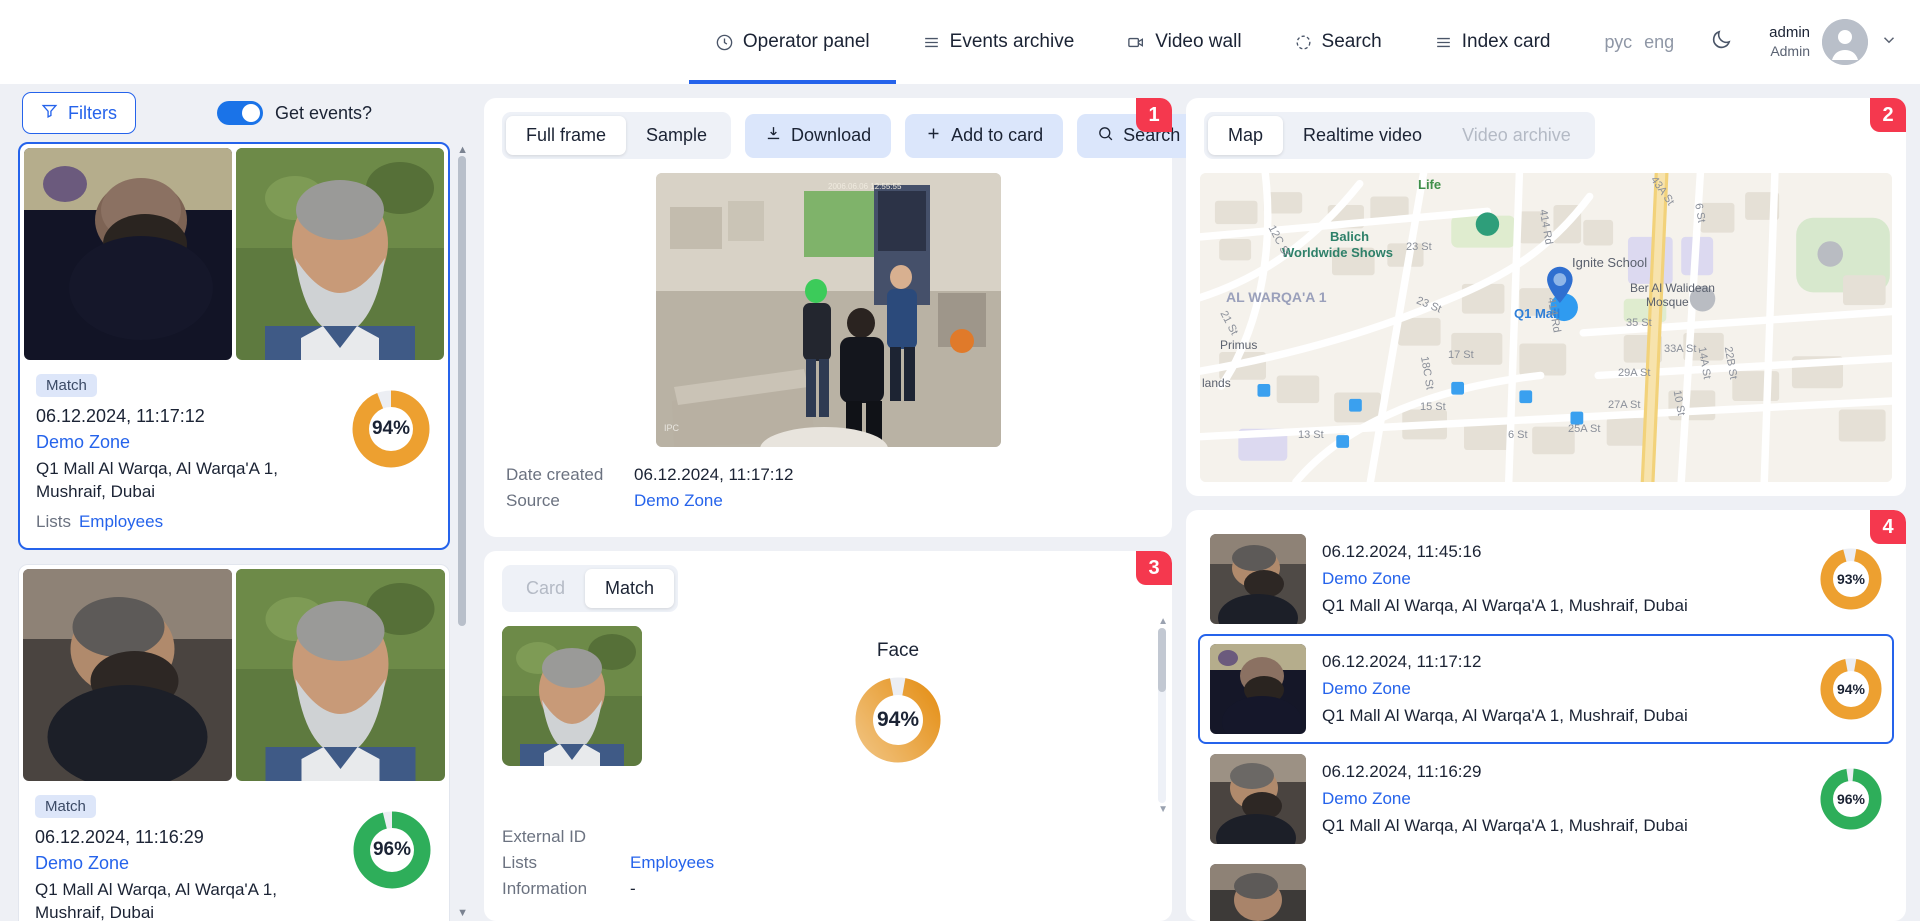  What do you see at coordinates (1162, 715) in the screenshot?
I see `match-panel-scrollbar` at bounding box center [1162, 715].